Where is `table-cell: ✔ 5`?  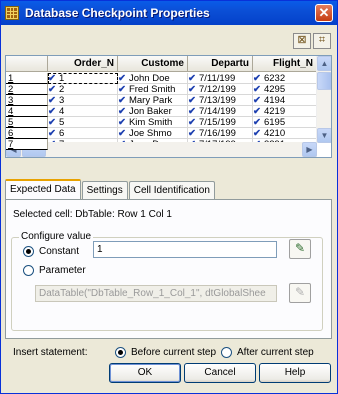
table-cell: ✔ 5 is located at coordinates (83, 122).